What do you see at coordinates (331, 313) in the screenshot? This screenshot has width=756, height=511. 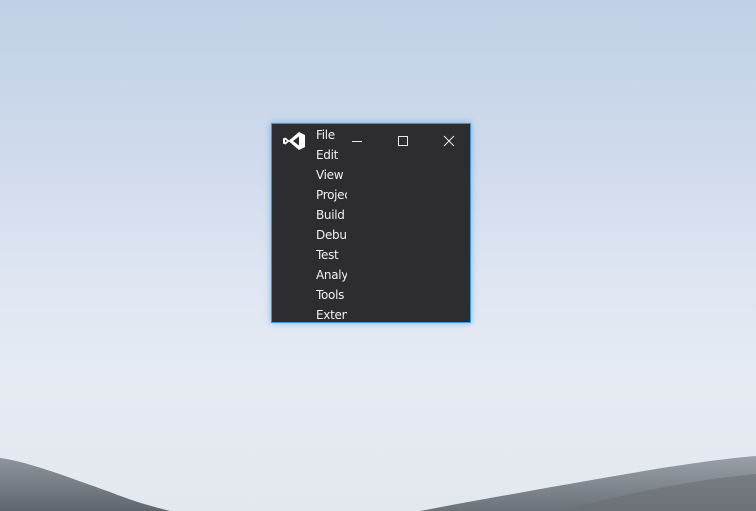 I see `menu-item-extensions: Extensions` at bounding box center [331, 313].